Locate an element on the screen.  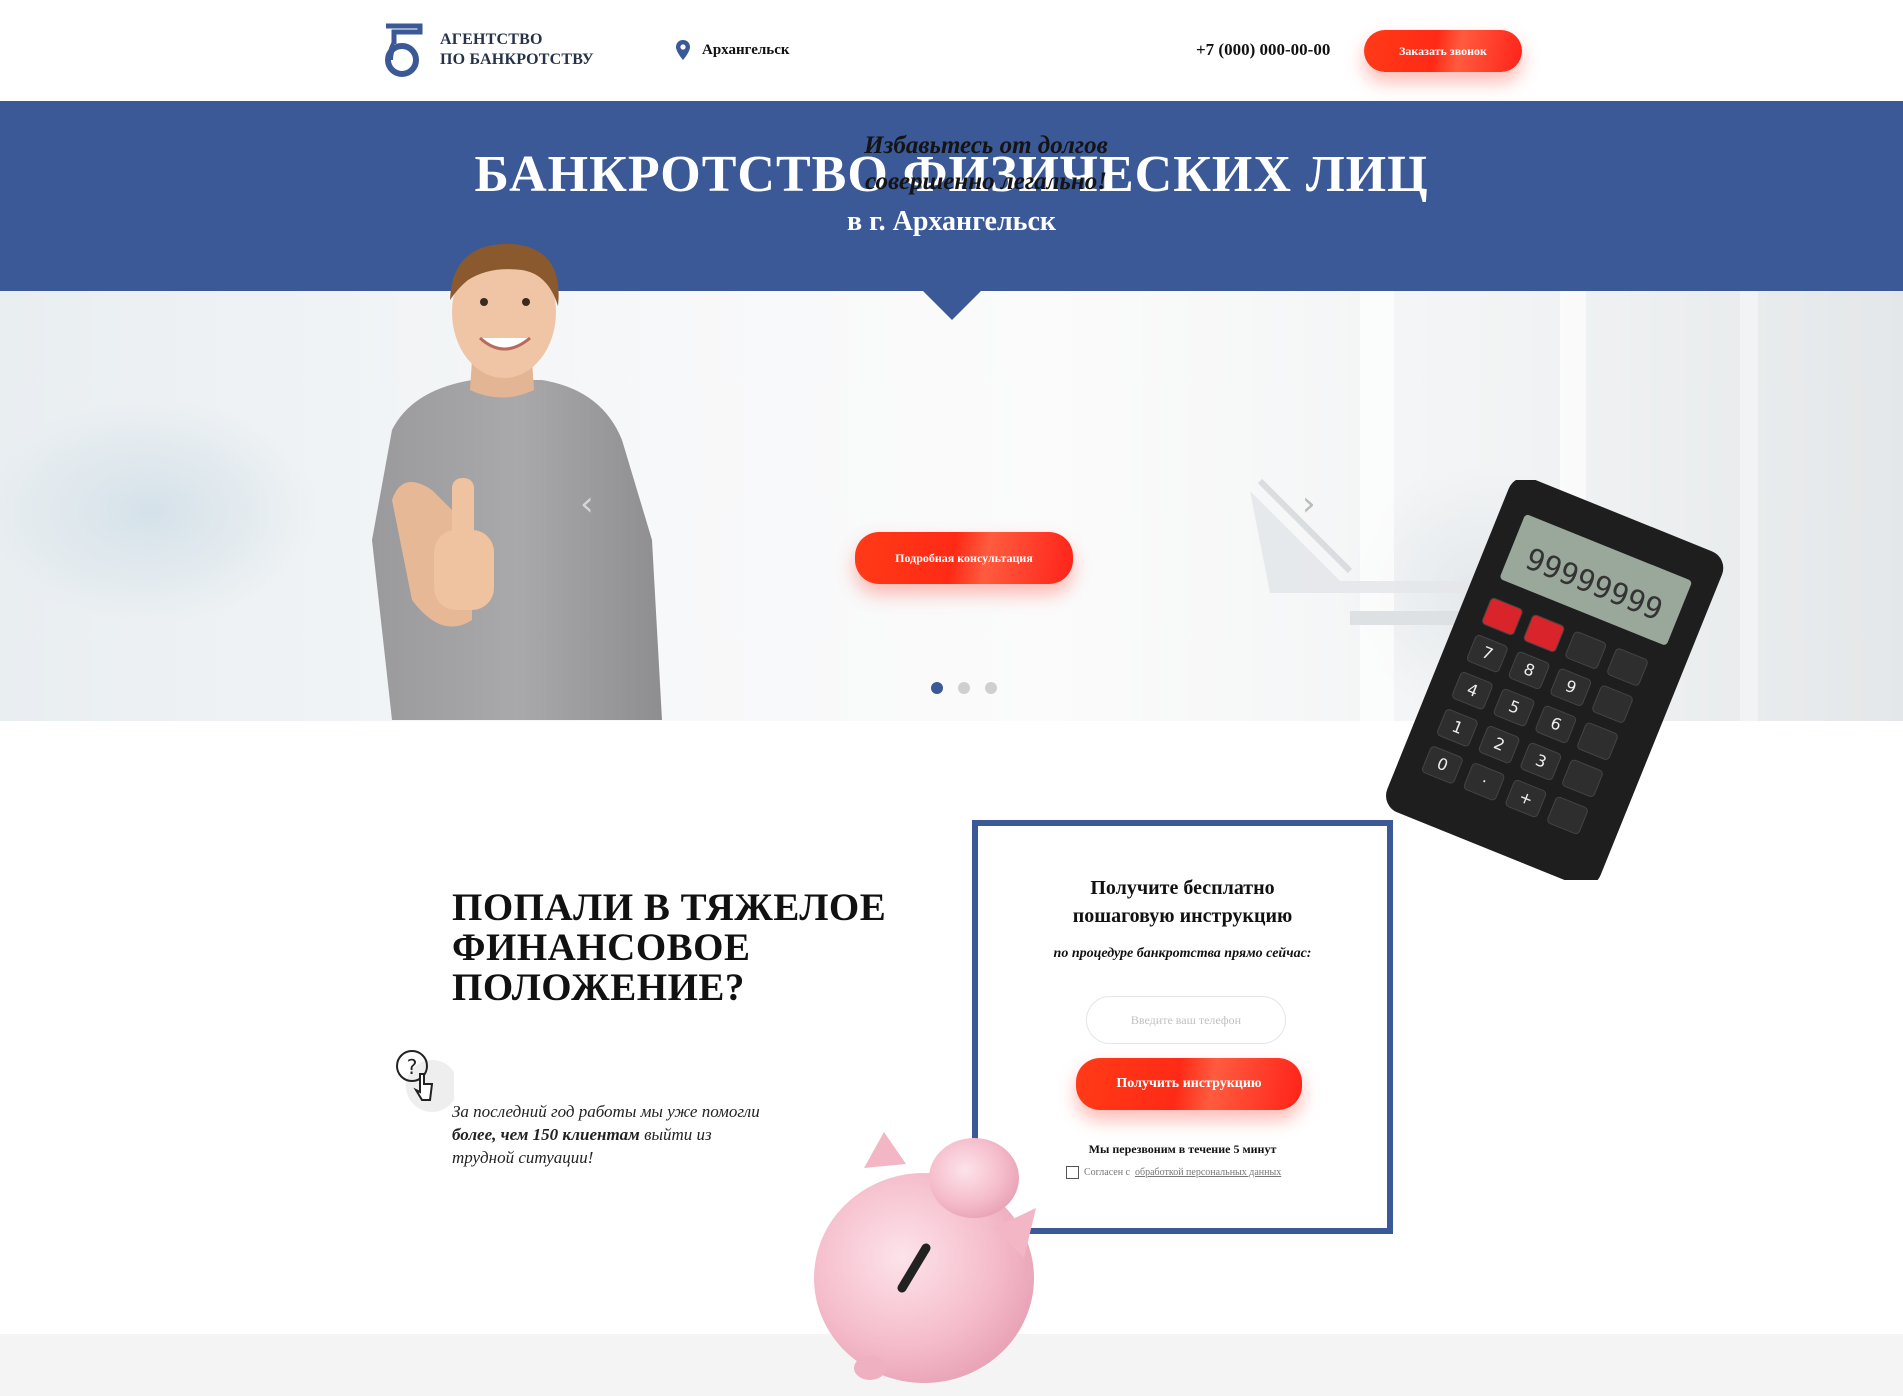
slider-dots is located at coordinates (964, 688).